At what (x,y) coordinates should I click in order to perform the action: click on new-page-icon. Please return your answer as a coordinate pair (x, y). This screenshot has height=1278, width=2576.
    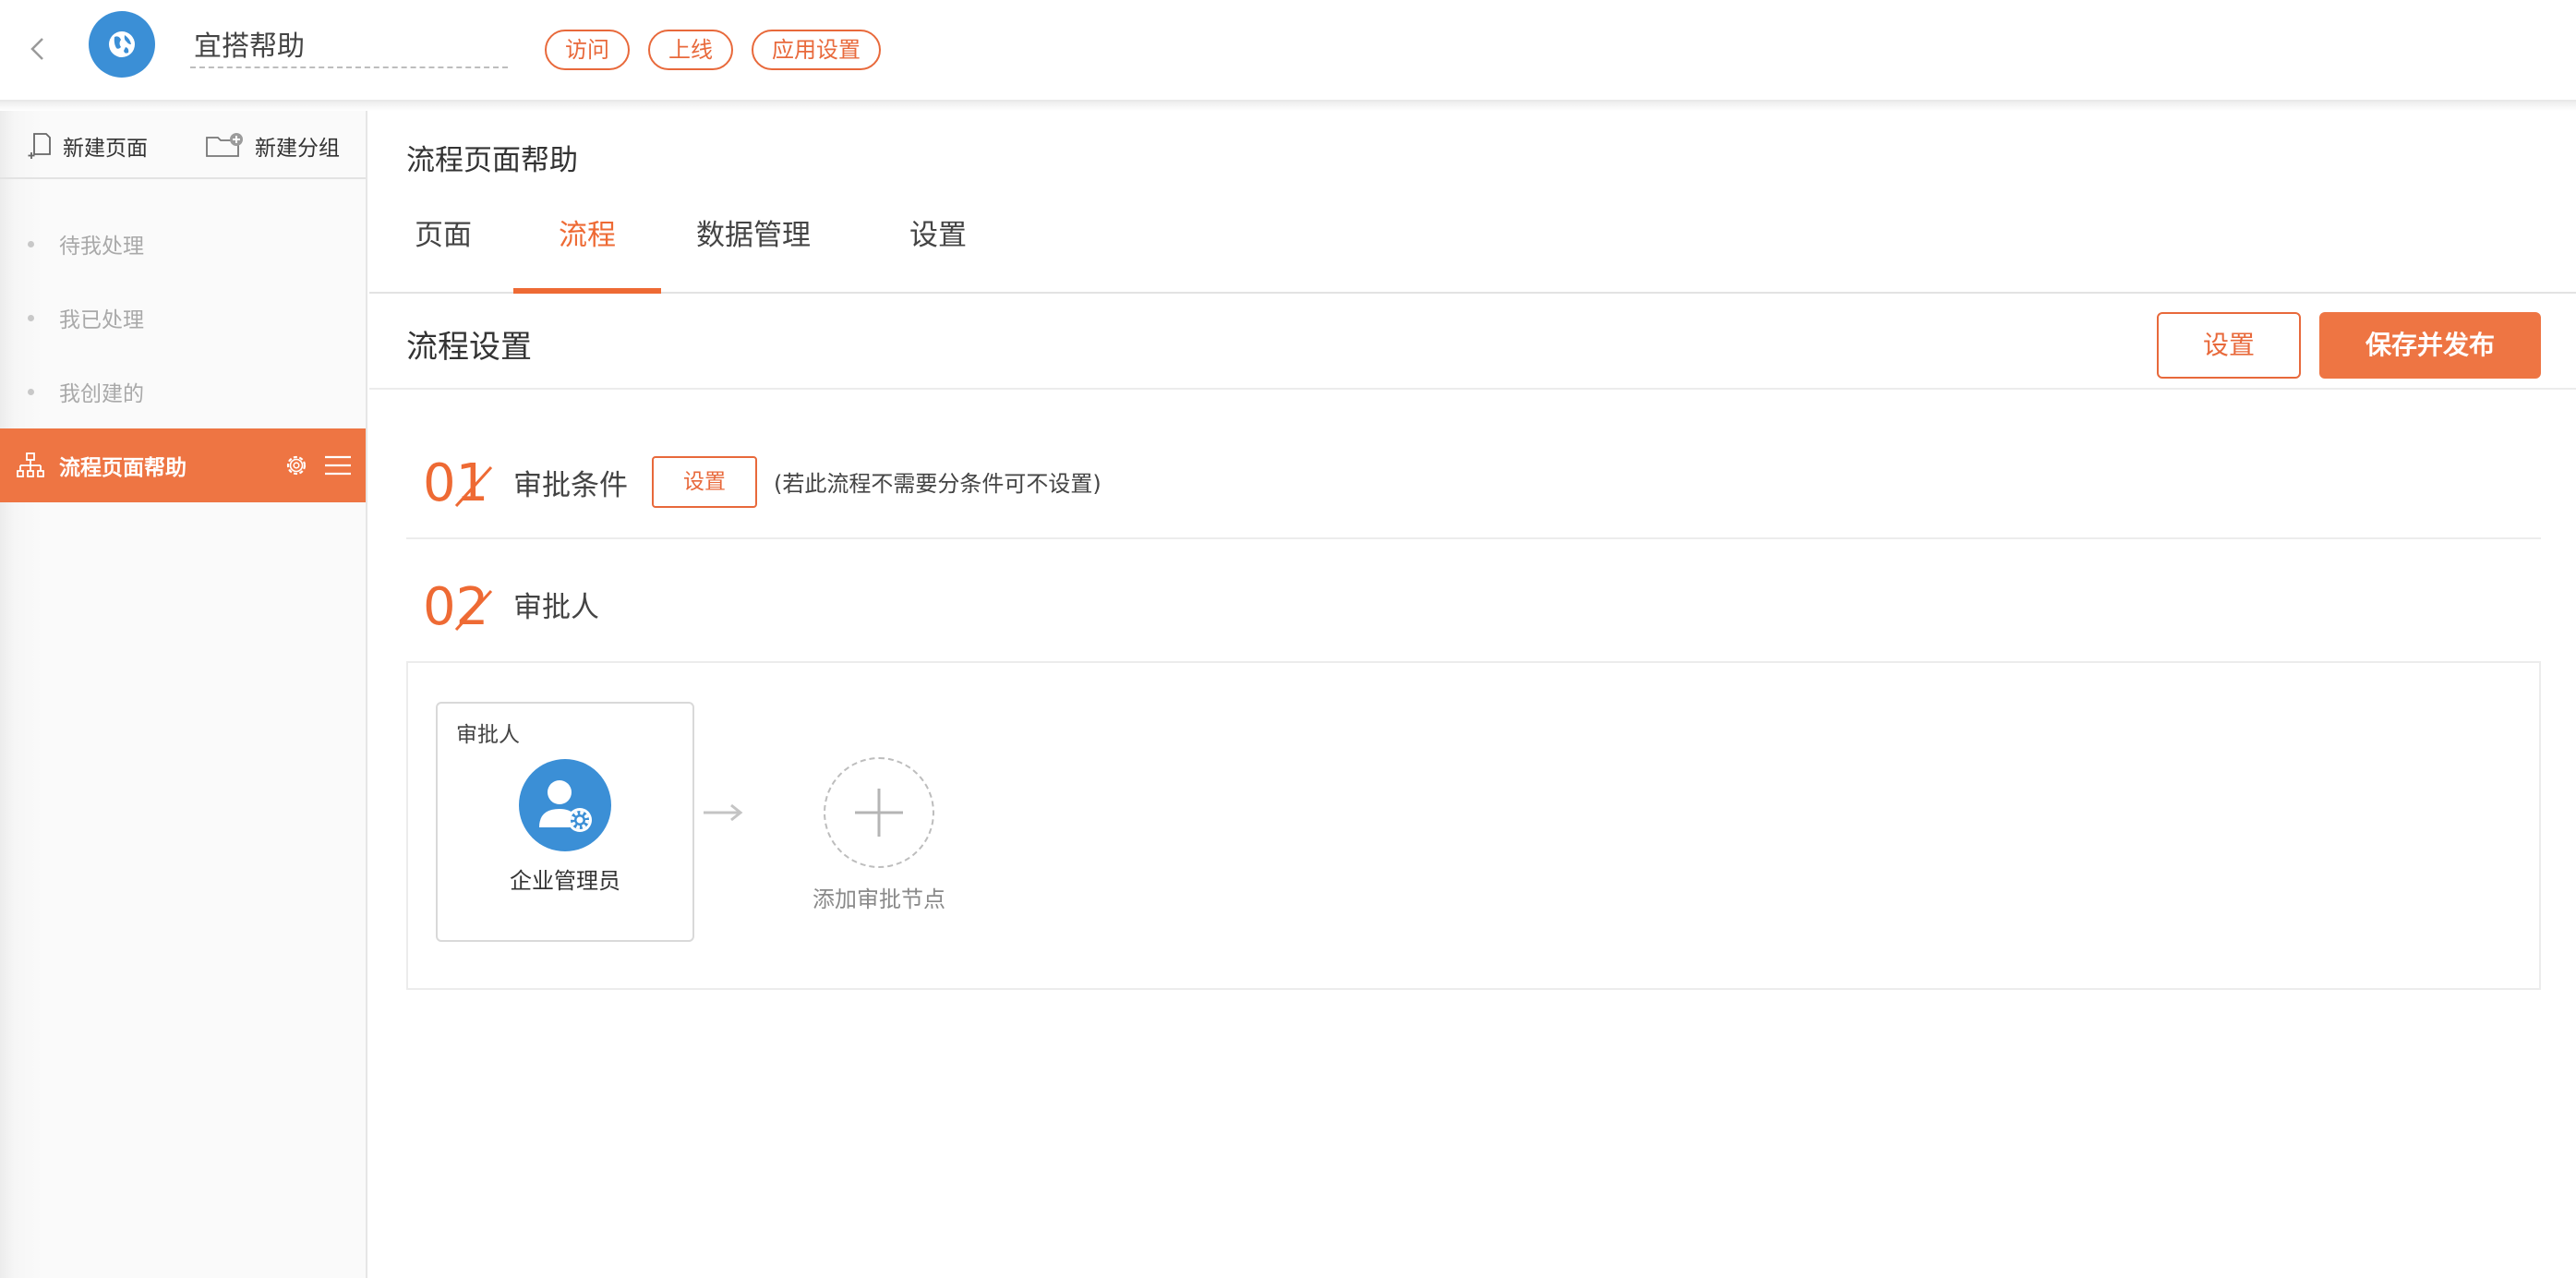
    Looking at the image, I should click on (39, 146).